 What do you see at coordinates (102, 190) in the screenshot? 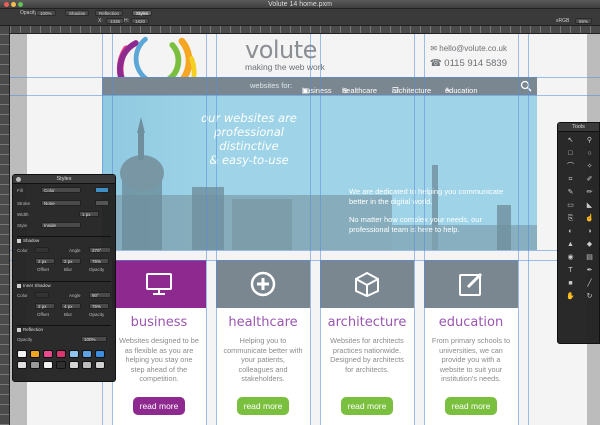
I see `fill-color-swatch` at bounding box center [102, 190].